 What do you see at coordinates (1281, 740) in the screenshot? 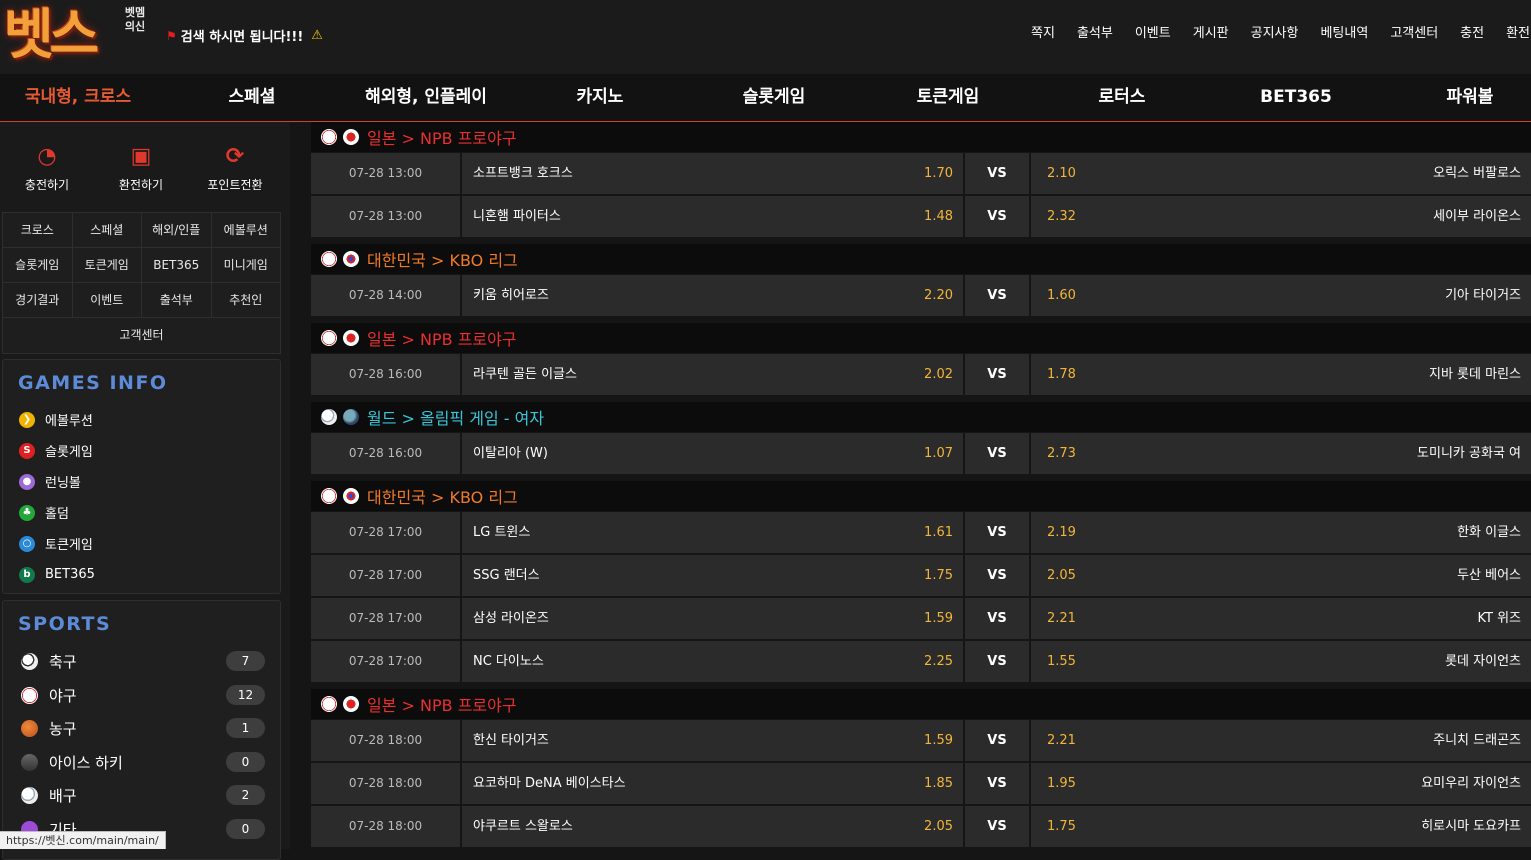
I see `away-bet-button: 2.21 주니치 드래곤즈` at bounding box center [1281, 740].